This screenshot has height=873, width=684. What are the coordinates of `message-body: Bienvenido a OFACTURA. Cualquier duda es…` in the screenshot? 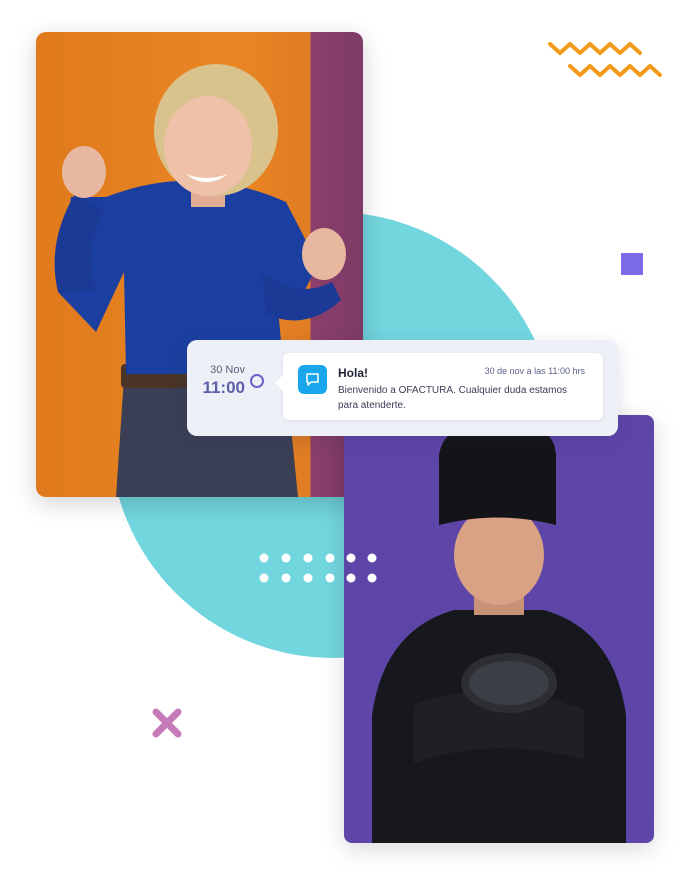 It's located at (453, 398).